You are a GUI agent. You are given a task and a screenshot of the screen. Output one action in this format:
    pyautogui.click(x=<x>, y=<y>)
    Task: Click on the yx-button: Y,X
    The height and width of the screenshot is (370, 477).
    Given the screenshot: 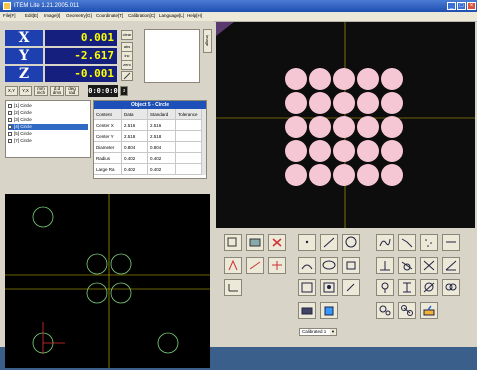 What is the action you would take?
    pyautogui.click(x=25, y=91)
    